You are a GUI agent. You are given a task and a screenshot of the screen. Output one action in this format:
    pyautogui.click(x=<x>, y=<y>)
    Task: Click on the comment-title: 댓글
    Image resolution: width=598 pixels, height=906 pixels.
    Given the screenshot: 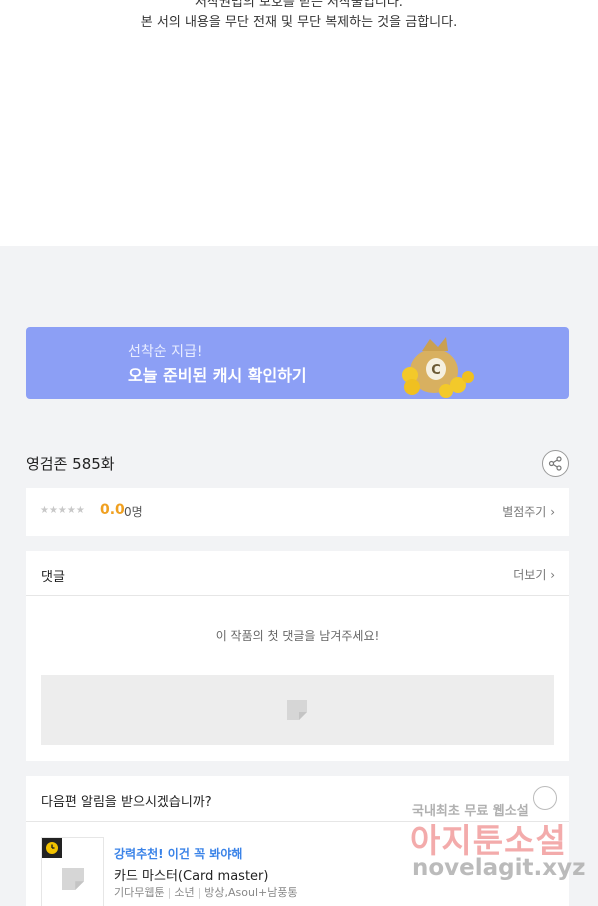 What is the action you would take?
    pyautogui.click(x=53, y=577)
    